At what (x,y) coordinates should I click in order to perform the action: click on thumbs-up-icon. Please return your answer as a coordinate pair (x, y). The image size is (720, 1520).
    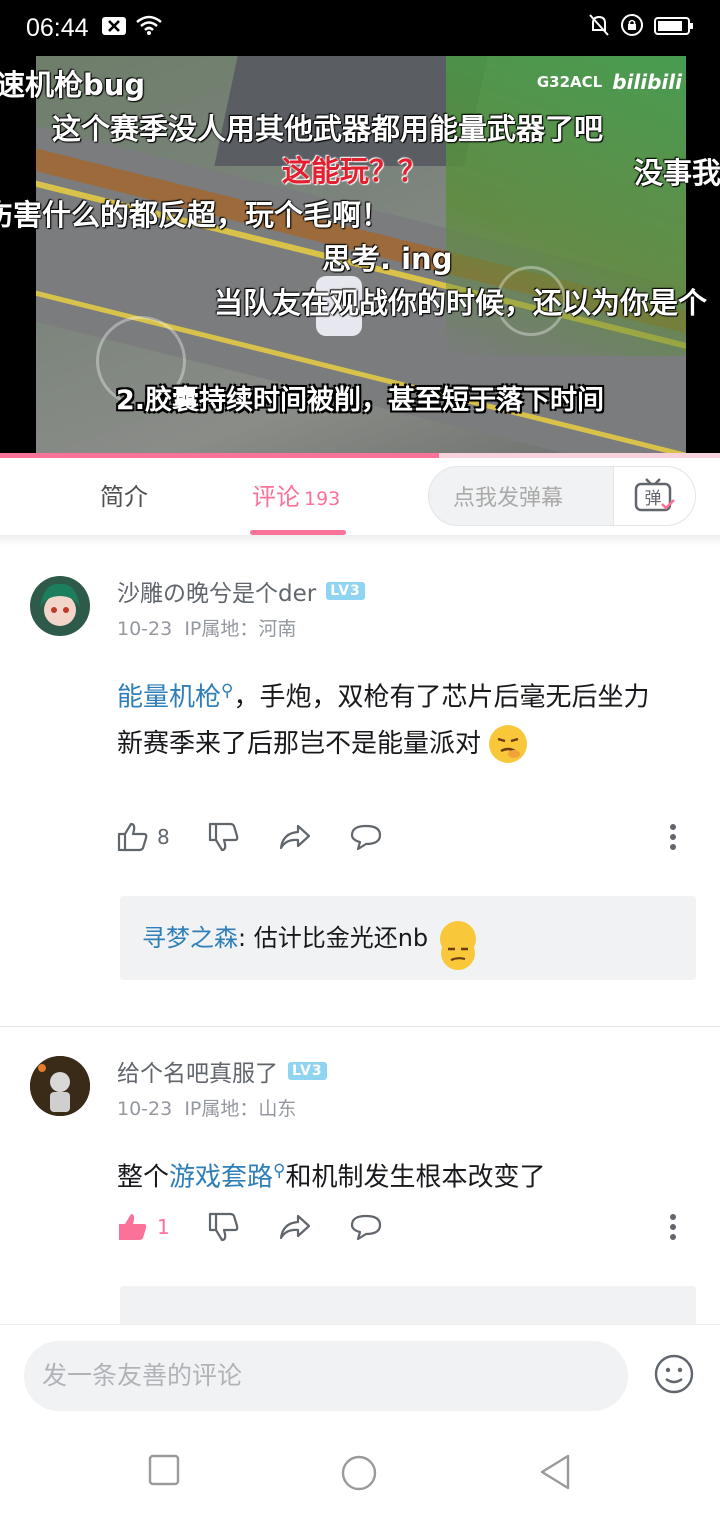
    Looking at the image, I should click on (132, 837).